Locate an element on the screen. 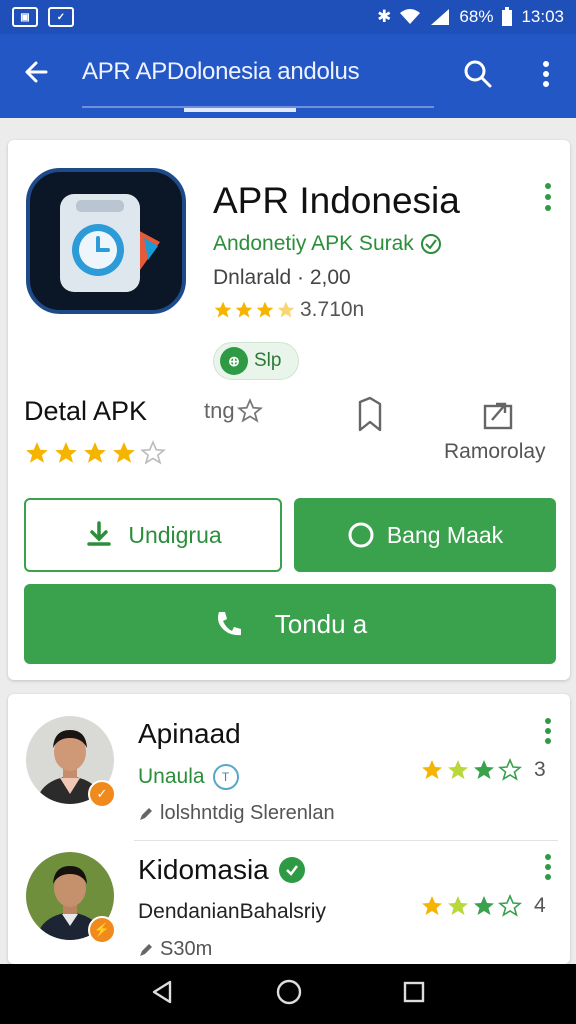 The width and height of the screenshot is (576, 1024). list-item-name: Kidomasia is located at coordinates (221, 870).